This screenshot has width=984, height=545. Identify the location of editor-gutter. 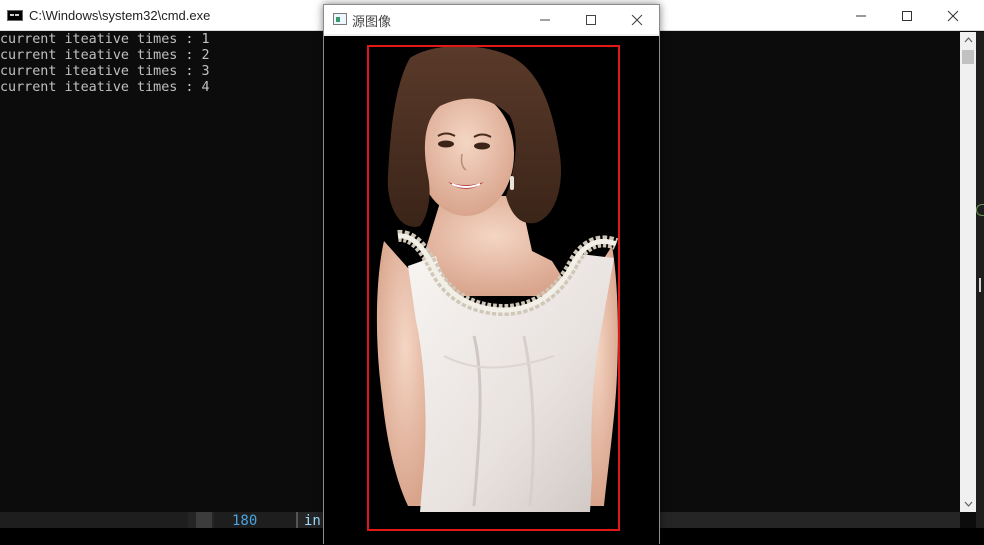
(204, 520).